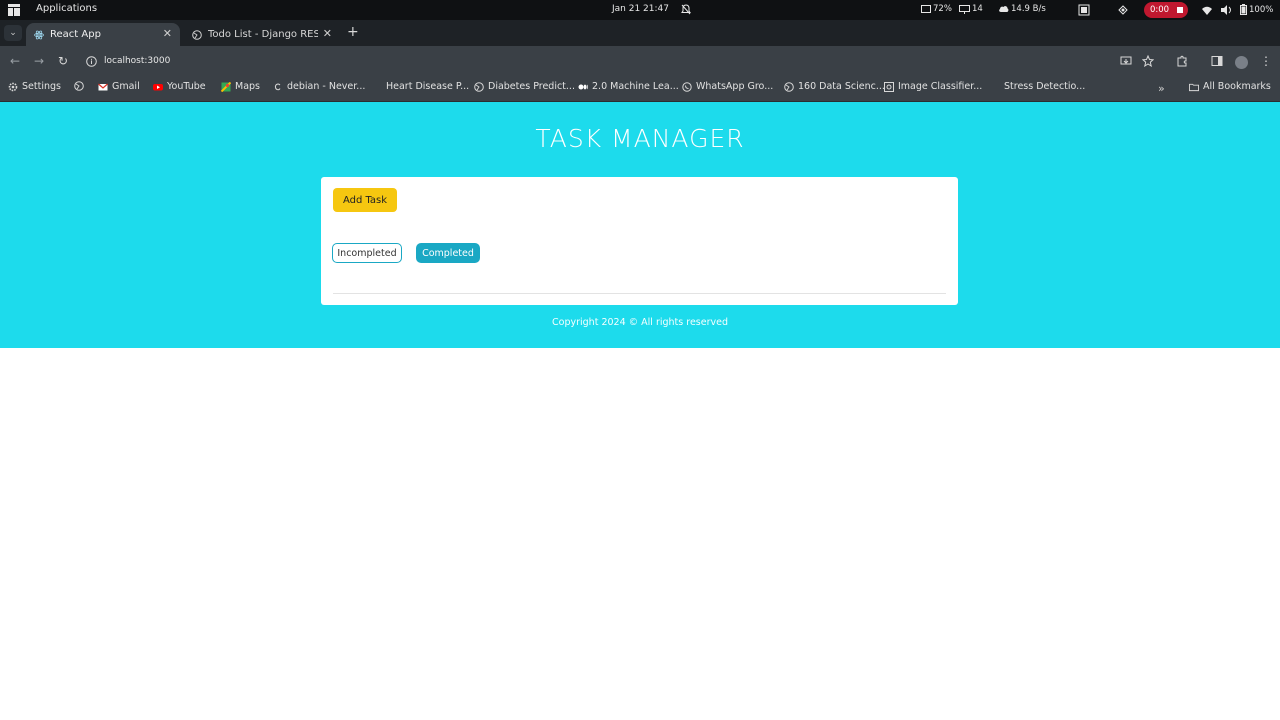 Image resolution: width=1280 pixels, height=720 pixels. I want to click on network-indicator: 14.9 B/s, so click(1022, 9).